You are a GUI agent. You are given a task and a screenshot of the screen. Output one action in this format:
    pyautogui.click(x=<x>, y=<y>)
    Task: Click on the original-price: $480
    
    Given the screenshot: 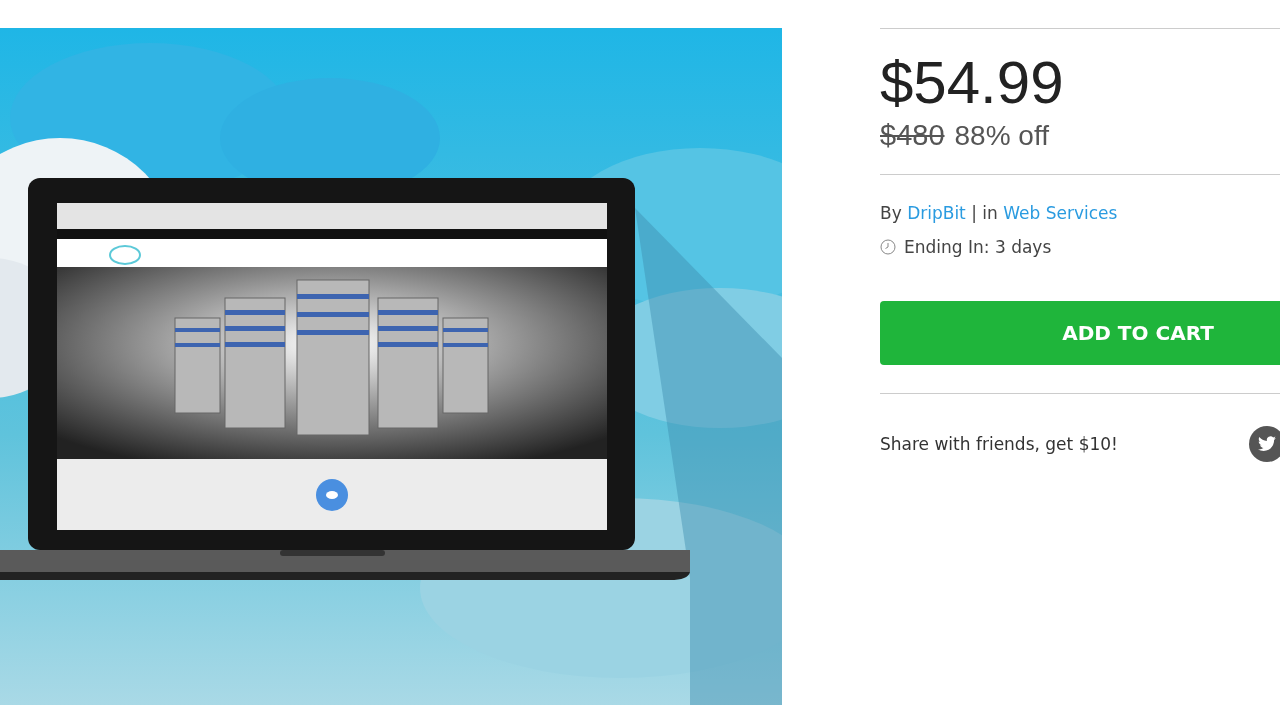 What is the action you would take?
    pyautogui.click(x=912, y=135)
    